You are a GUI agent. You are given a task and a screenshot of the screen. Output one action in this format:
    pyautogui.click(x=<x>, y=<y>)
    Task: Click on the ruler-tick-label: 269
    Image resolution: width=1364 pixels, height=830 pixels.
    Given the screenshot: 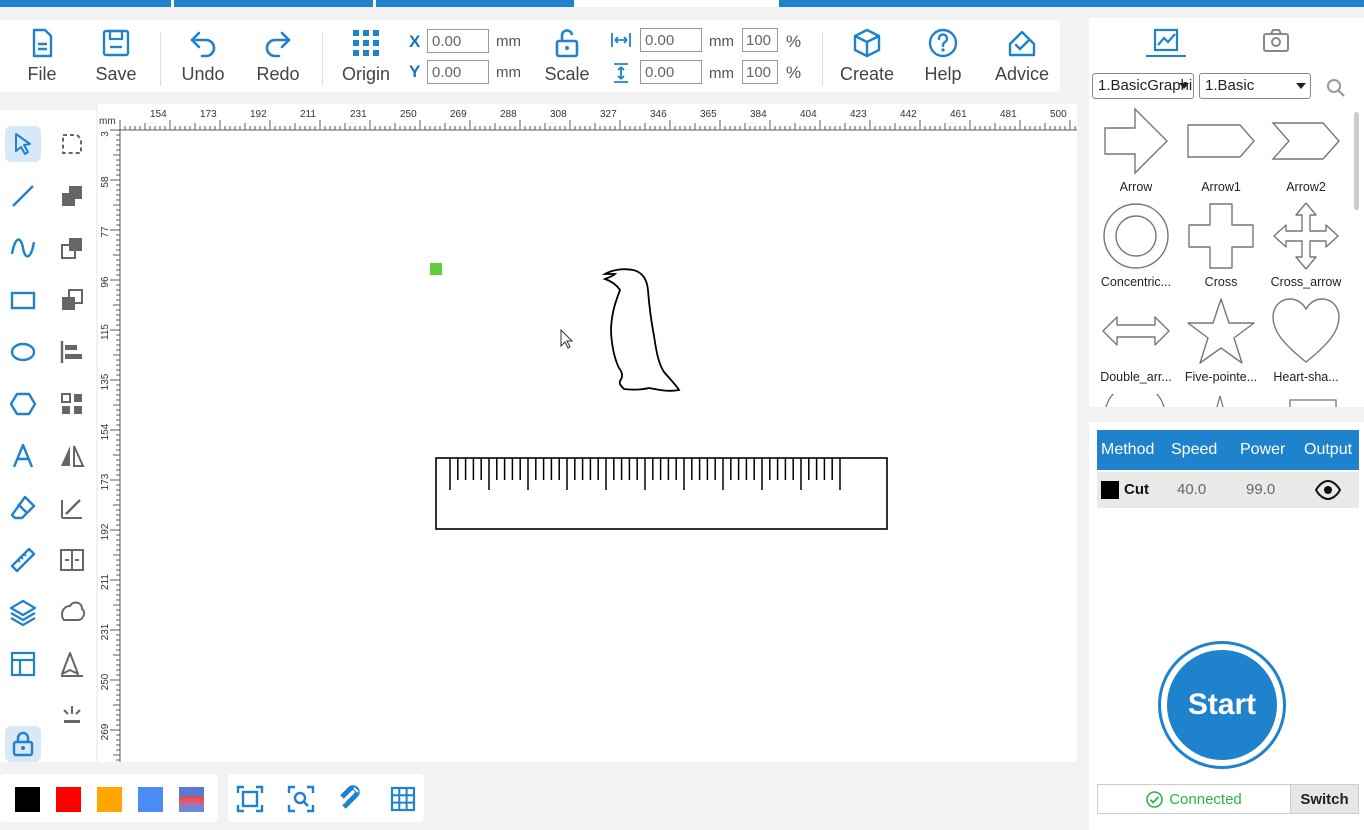 What is the action you would take?
    pyautogui.click(x=105, y=731)
    